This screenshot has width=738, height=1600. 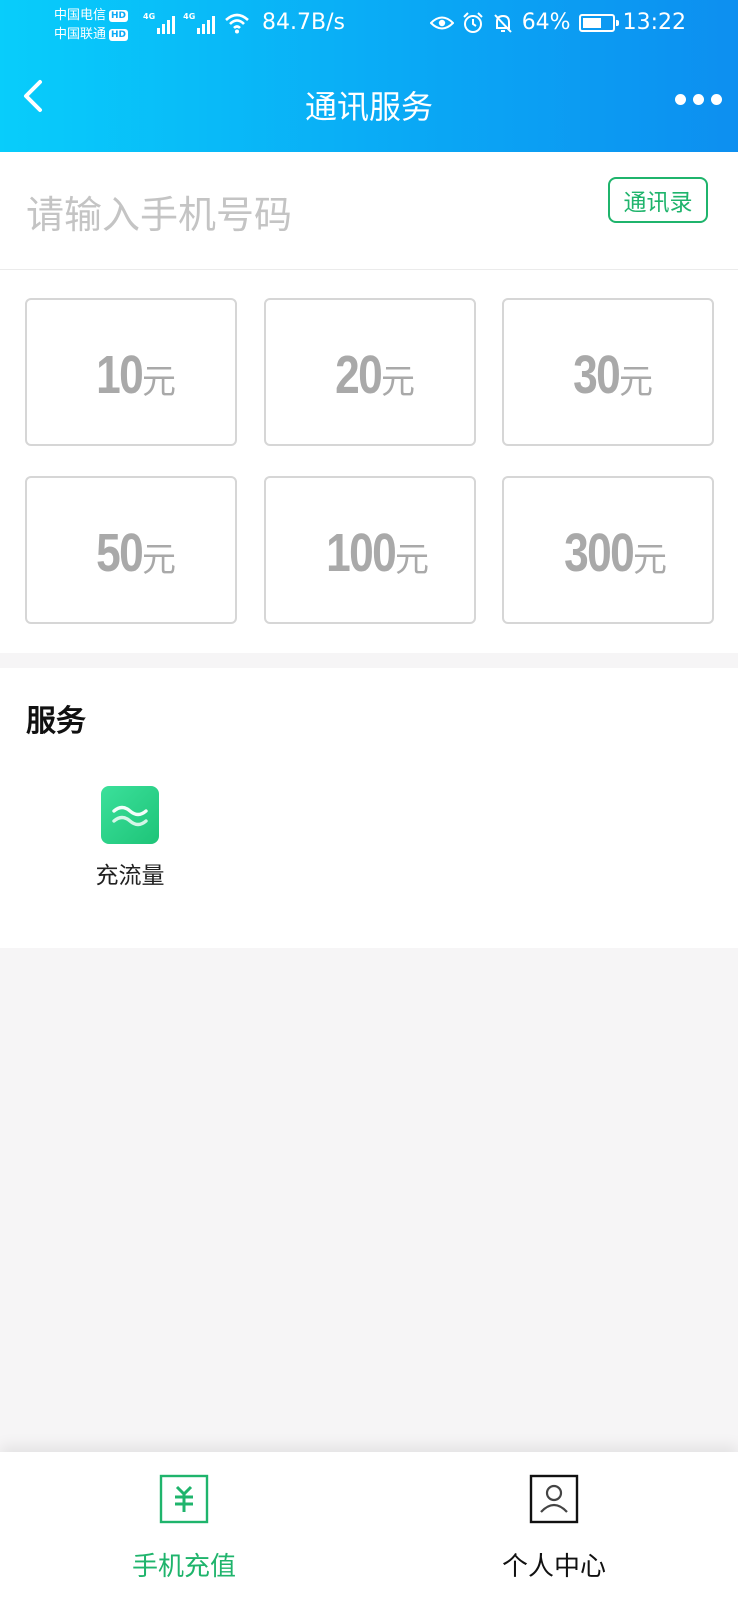 I want to click on more-options-button, so click(x=698, y=99).